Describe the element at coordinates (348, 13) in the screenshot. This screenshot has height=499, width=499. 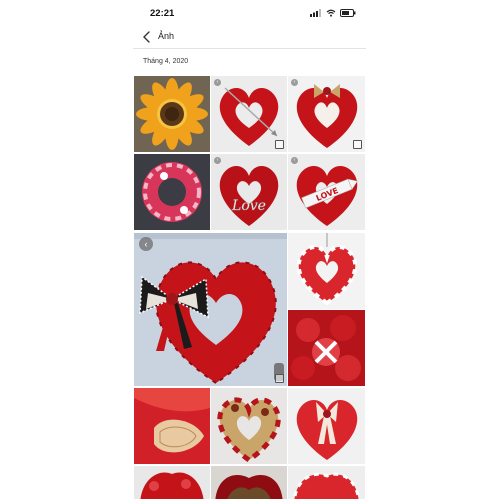
I see `battery-icon` at that location.